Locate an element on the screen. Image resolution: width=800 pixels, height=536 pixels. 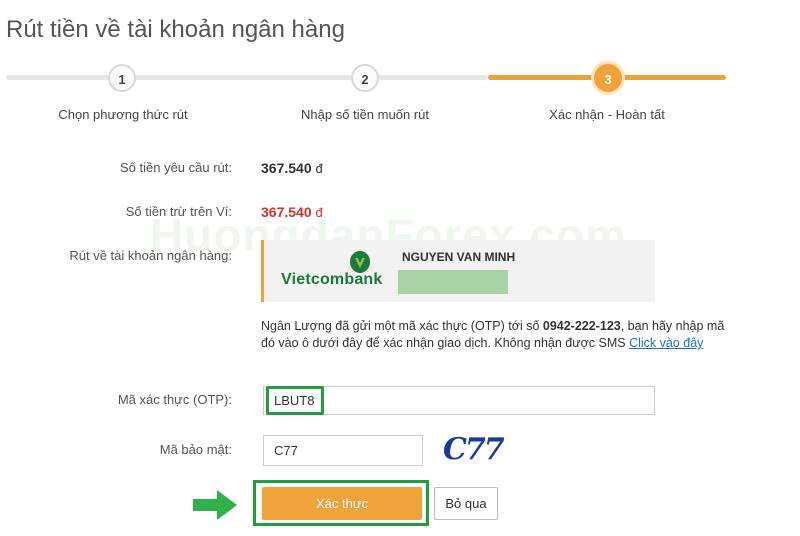
step-2-label: Nhập số tiền muốn rút is located at coordinates (365, 114).